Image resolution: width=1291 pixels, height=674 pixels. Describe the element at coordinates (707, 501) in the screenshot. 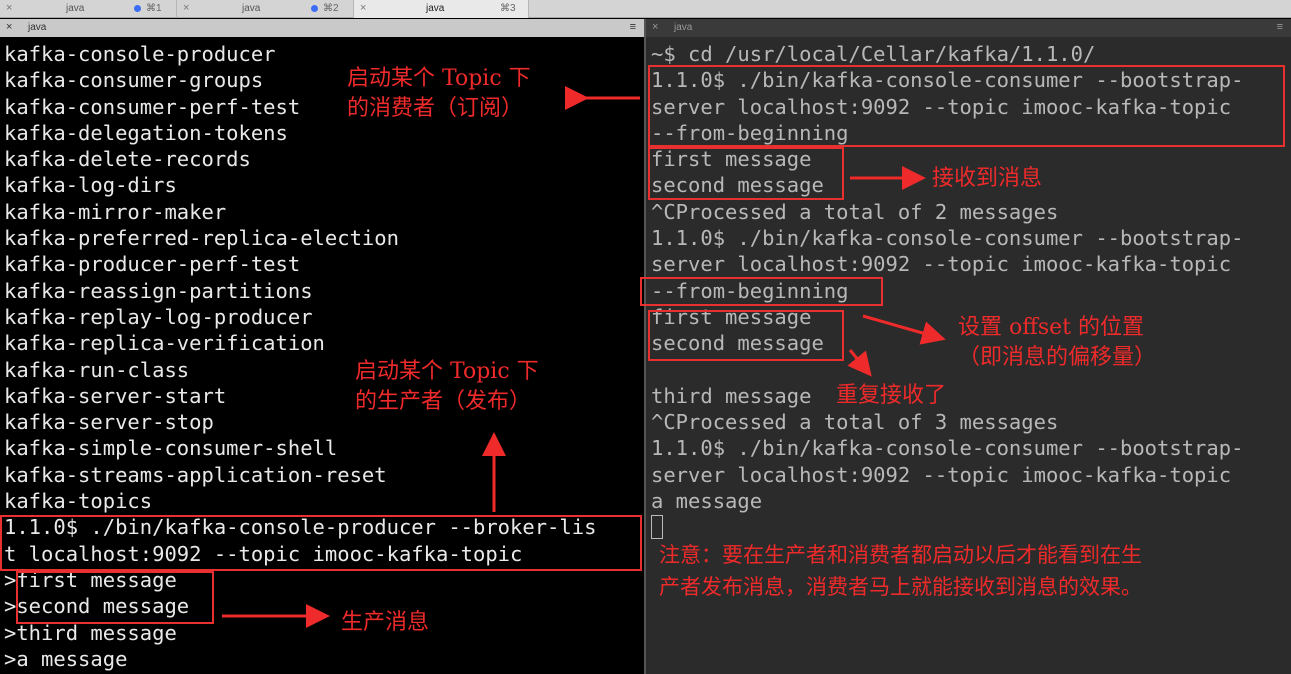

I see `terminal-line: a message` at that location.